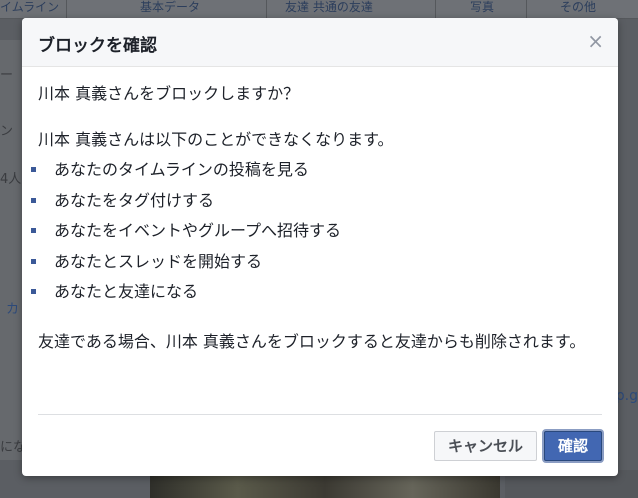  Describe the element at coordinates (126, 291) in the screenshot. I see `restriction-text: あなたと友達になる` at that location.